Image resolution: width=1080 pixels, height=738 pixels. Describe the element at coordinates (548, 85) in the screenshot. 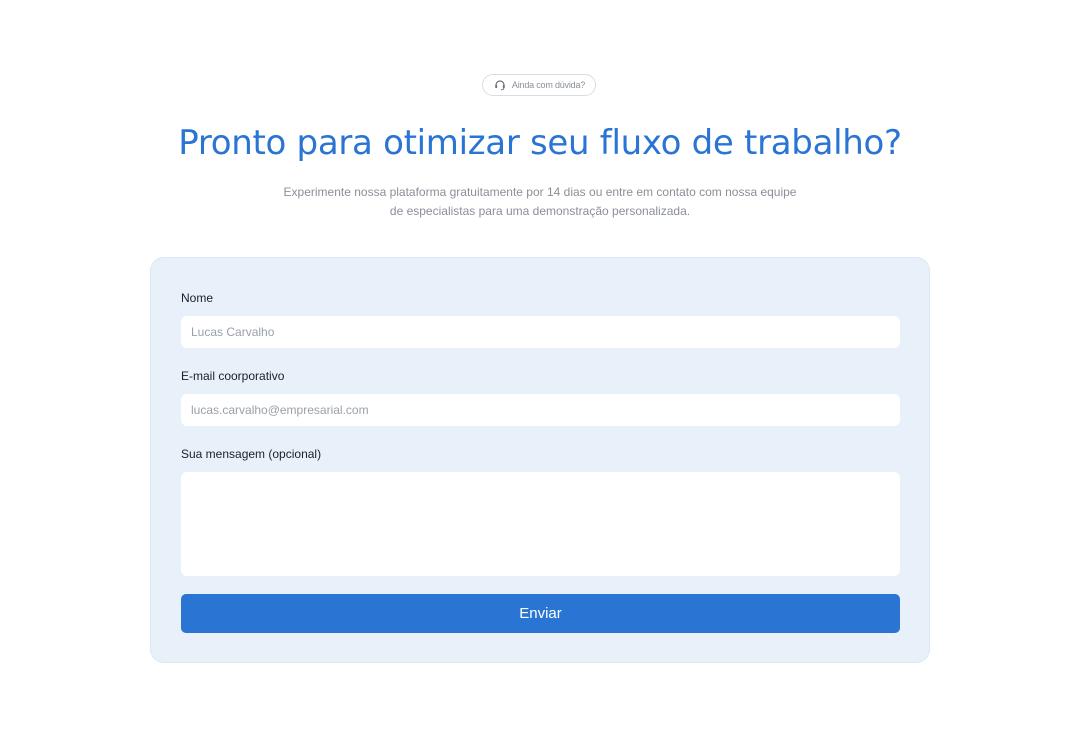

I see `help-badge-label: Ainda com dúvida?` at that location.